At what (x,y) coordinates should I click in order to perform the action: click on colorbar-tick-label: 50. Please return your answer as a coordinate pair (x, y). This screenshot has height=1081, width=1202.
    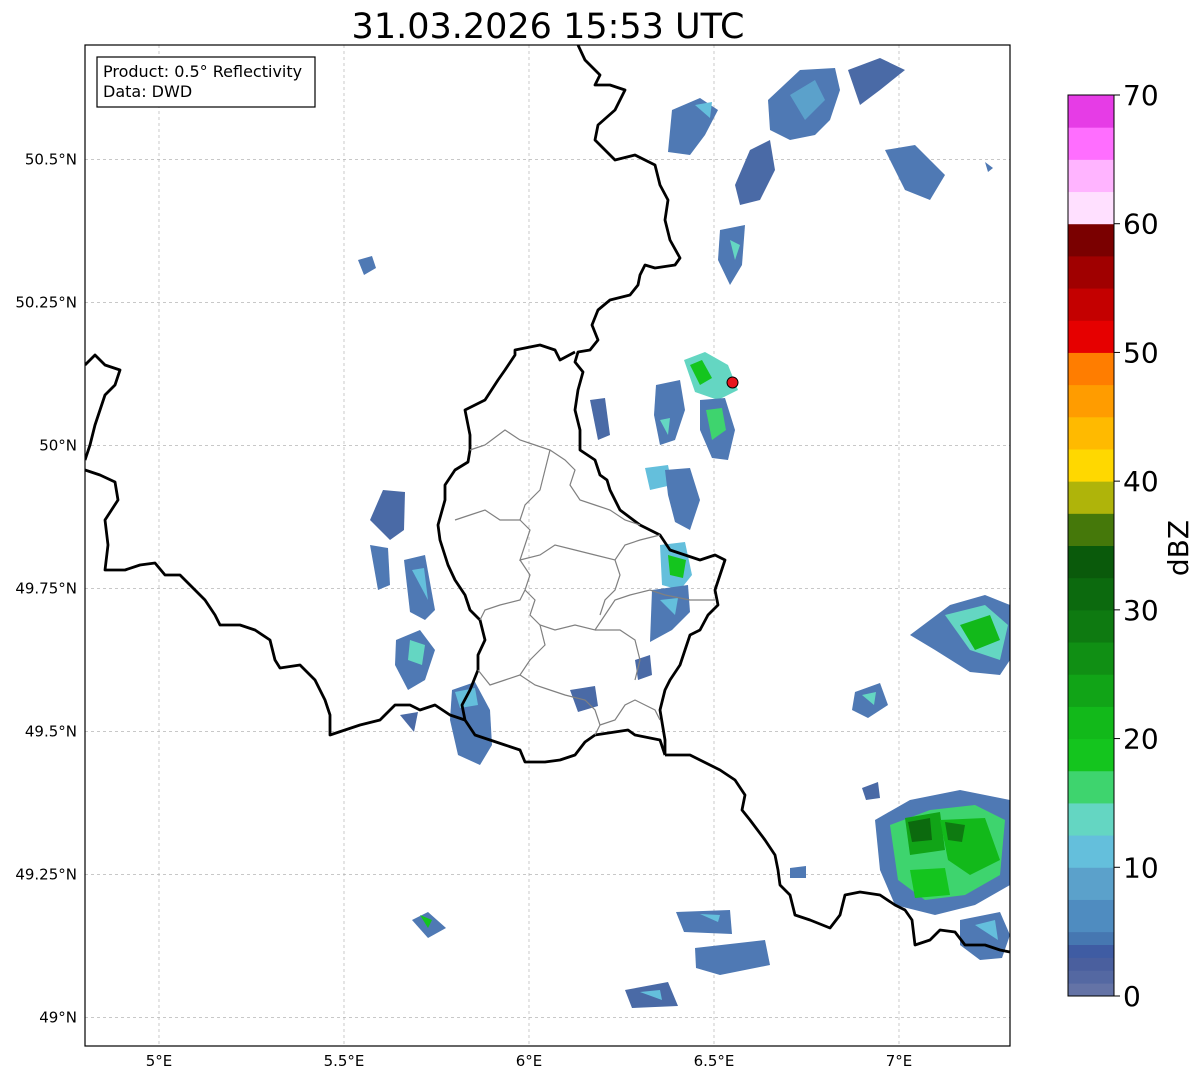
    Looking at the image, I should click on (1141, 352).